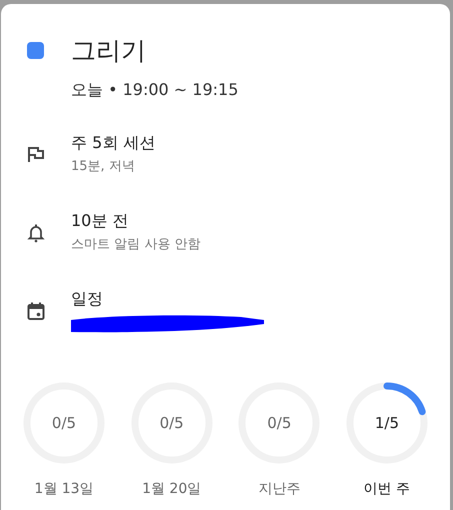 This screenshot has width=453, height=510. What do you see at coordinates (36, 311) in the screenshot?
I see `calendar-icon` at bounding box center [36, 311].